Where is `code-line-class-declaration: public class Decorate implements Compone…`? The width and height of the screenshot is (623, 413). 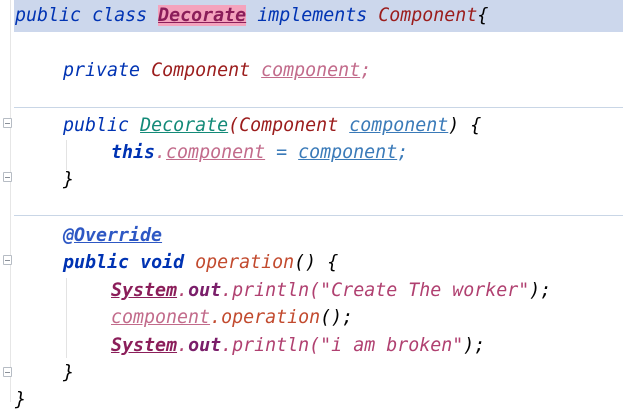 code-line-class-declaration: public class Decorate implements Compone… is located at coordinates (319, 15).